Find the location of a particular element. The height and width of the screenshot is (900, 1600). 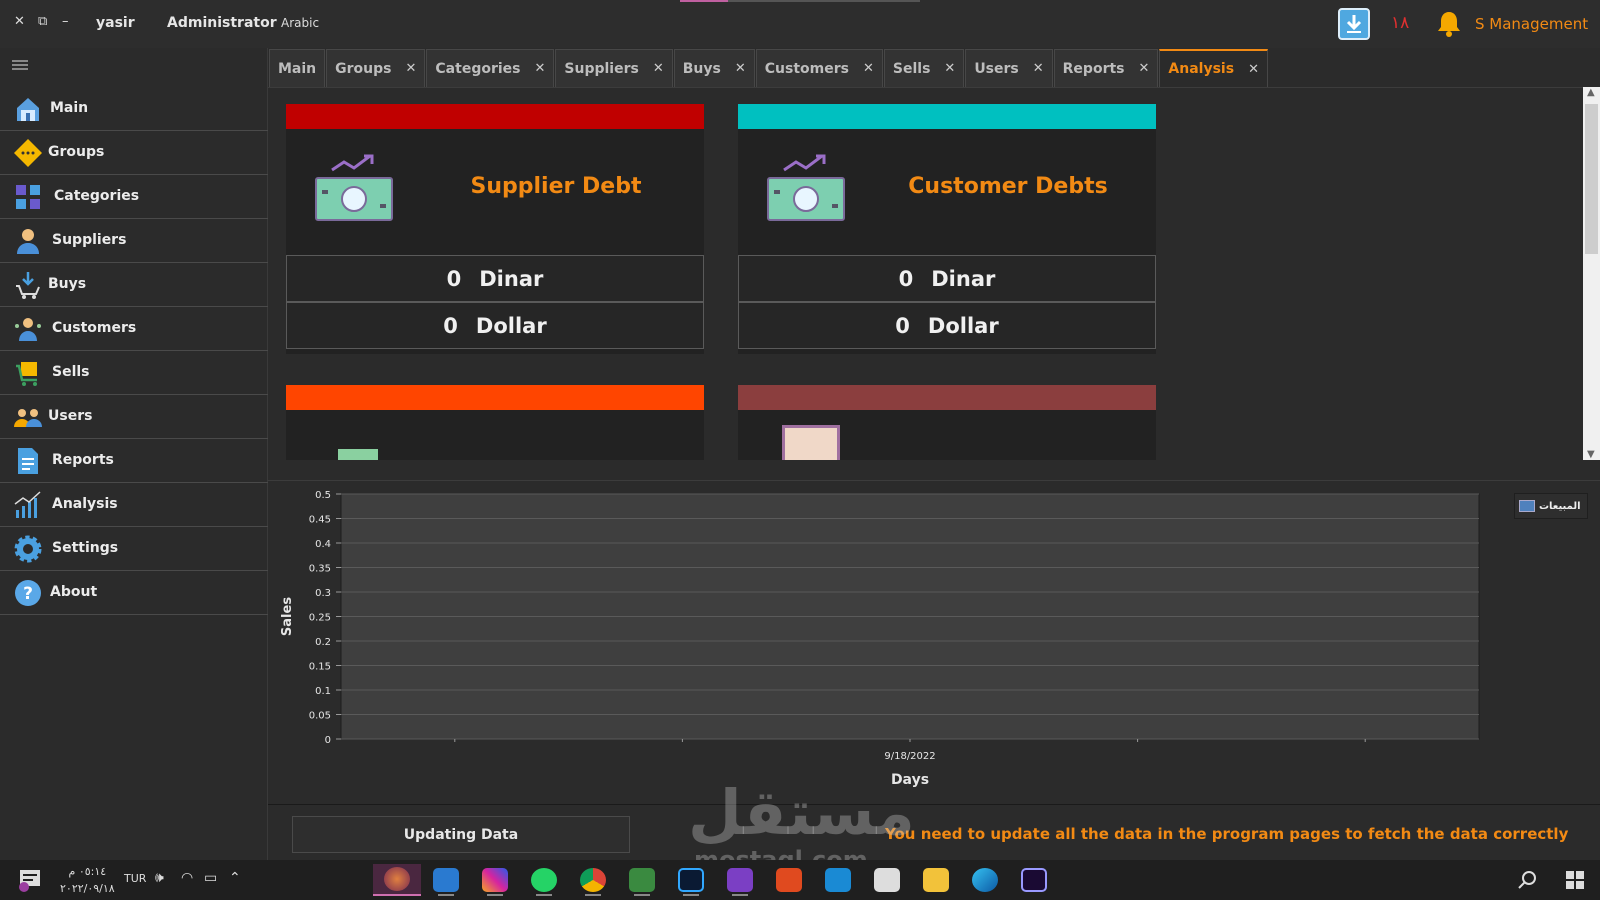

clock: ٠٥:١٤ م ٢٠٢٢/٠٩/١٨ is located at coordinates (87, 880).